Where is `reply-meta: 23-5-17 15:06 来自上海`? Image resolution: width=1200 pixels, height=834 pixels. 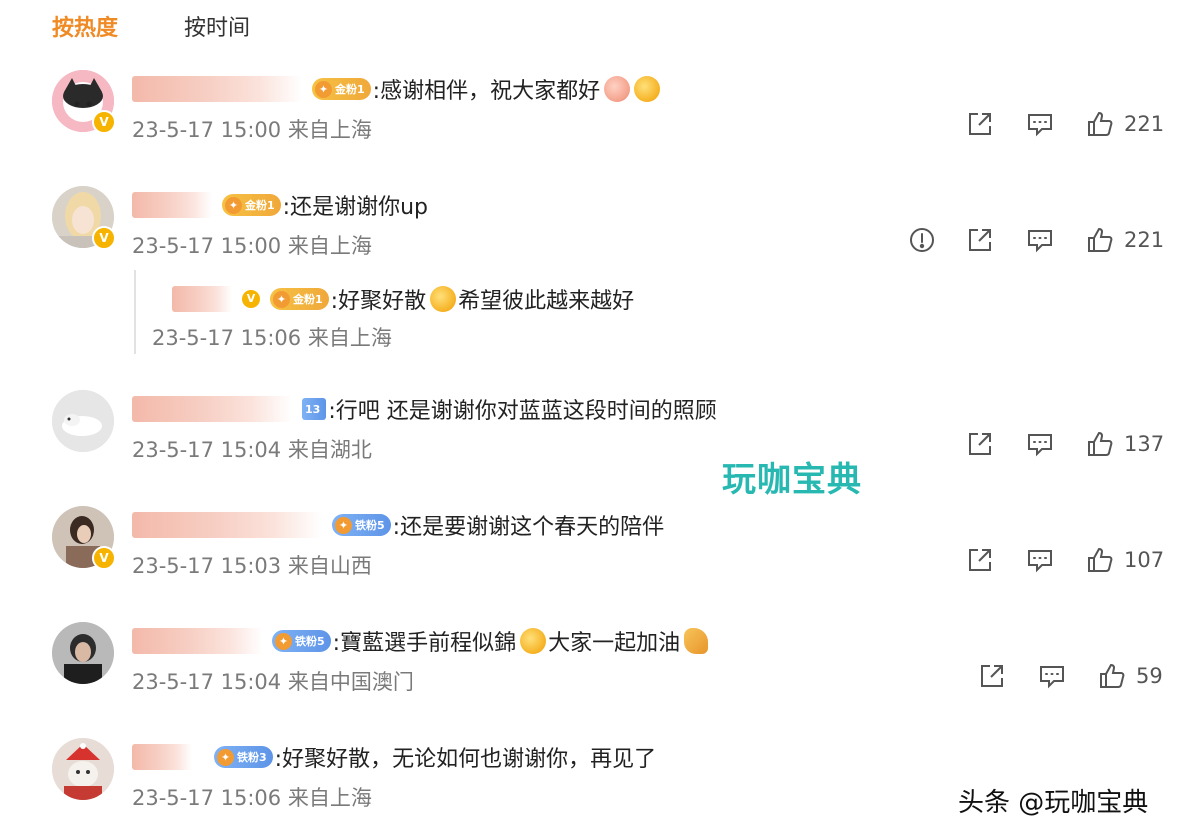
reply-meta: 23-5-17 15:06 来自上海 is located at coordinates (272, 338).